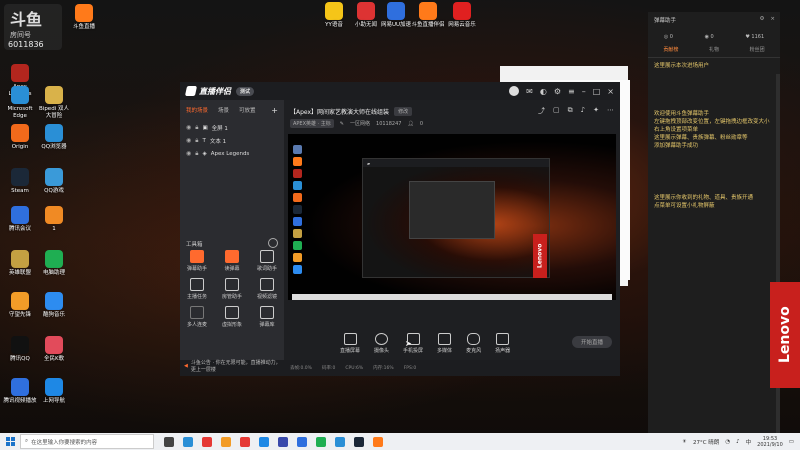 The height and width of the screenshot is (450, 800). Describe the element at coordinates (20, 137) in the screenshot. I see `desktop-icon: Origin` at that location.